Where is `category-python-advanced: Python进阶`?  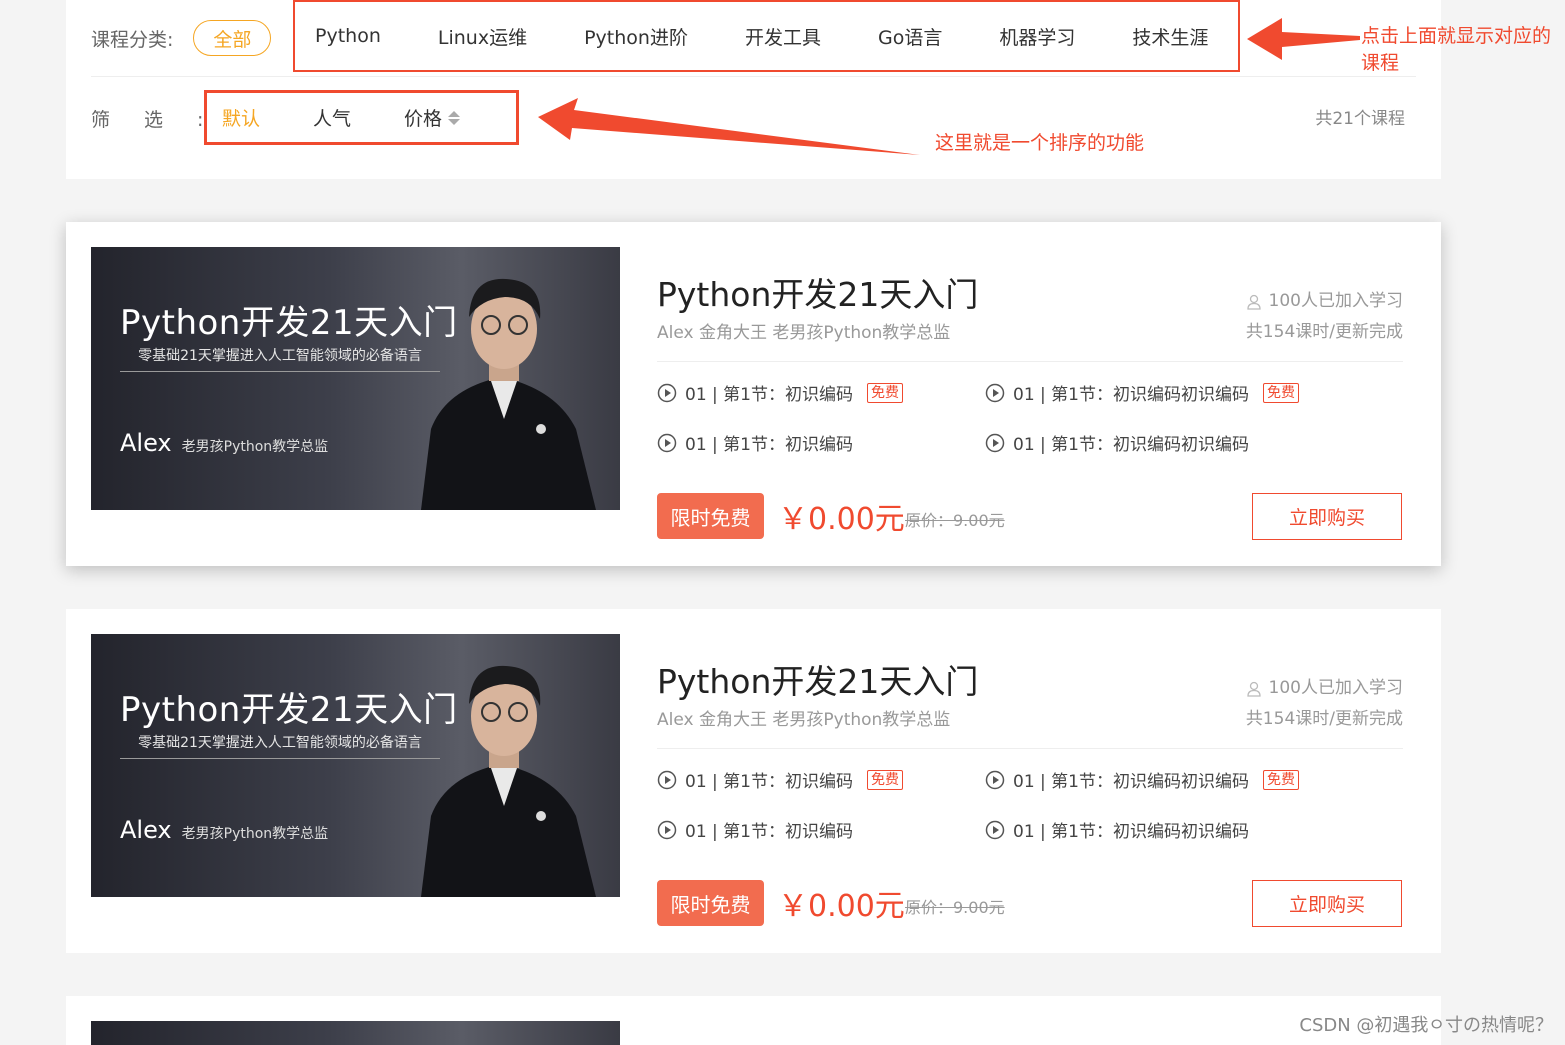
category-python-advanced: Python进阶 is located at coordinates (636, 36).